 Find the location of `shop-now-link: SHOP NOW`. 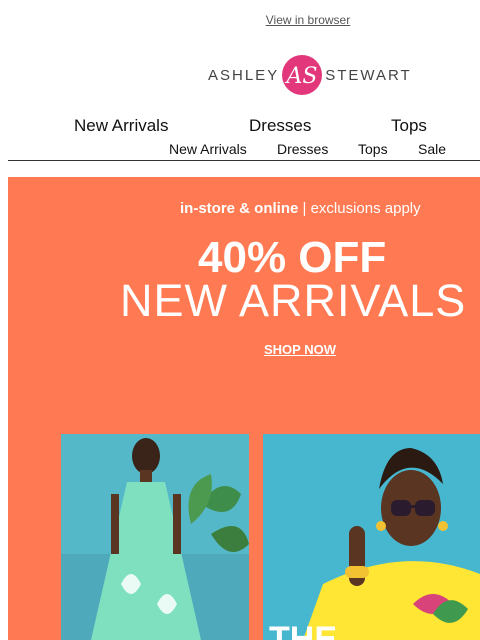

shop-now-link: SHOP NOW is located at coordinates (300, 349).